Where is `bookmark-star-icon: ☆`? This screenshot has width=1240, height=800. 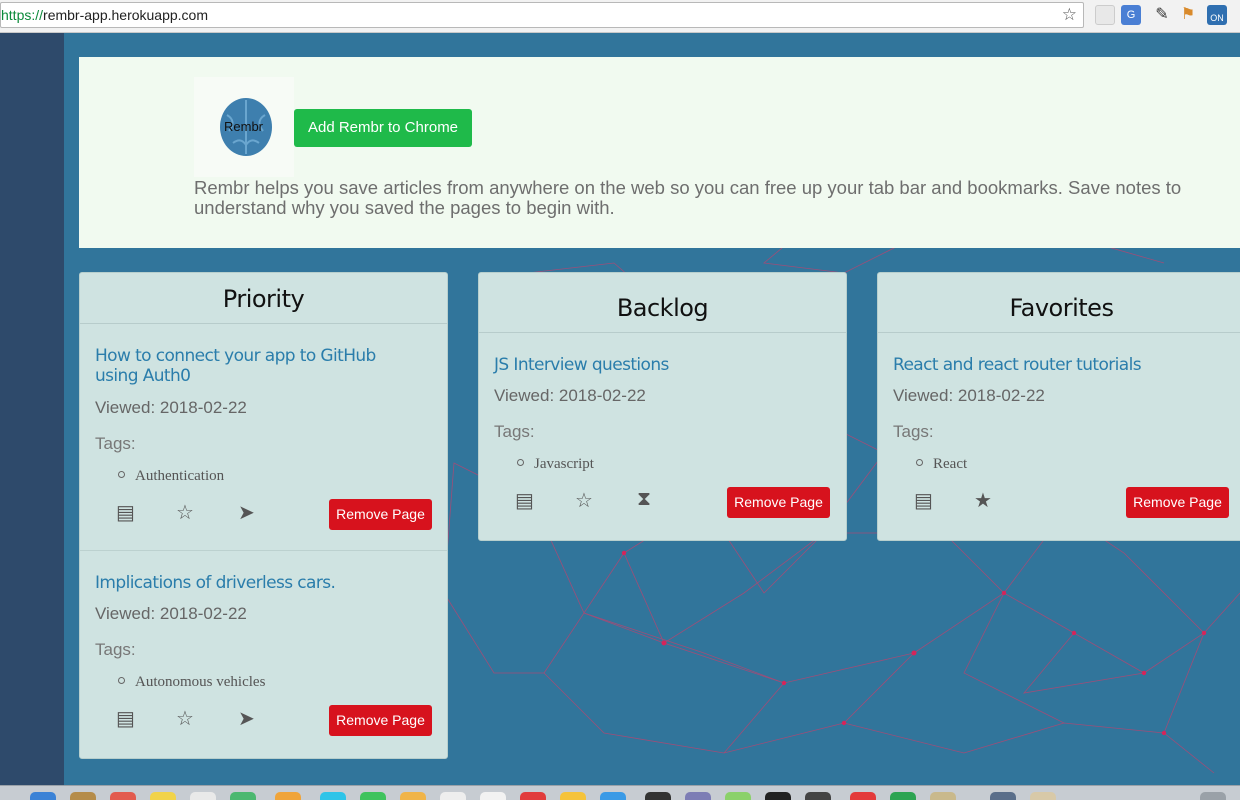 bookmark-star-icon: ☆ is located at coordinates (1069, 15).